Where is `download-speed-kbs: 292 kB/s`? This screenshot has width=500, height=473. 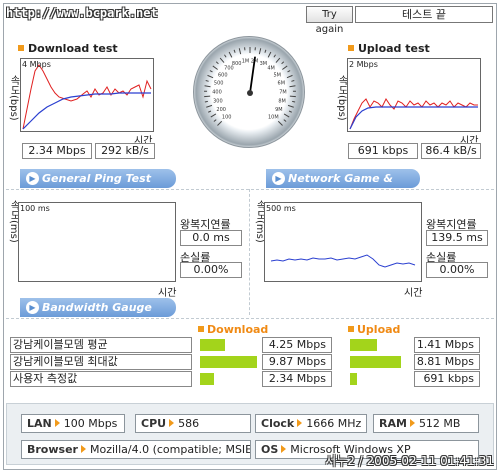
download-speed-kbs: 292 kB/s is located at coordinates (125, 151).